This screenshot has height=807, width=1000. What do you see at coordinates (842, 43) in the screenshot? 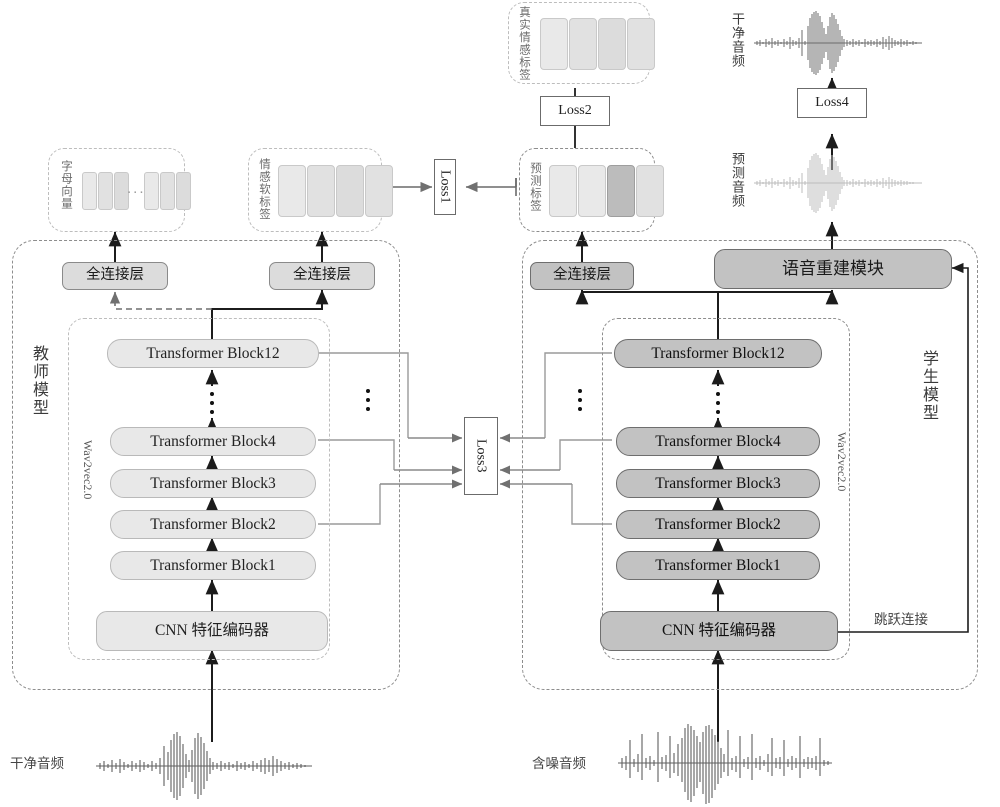
I see `clean-audio-waveform-top` at bounding box center [842, 43].